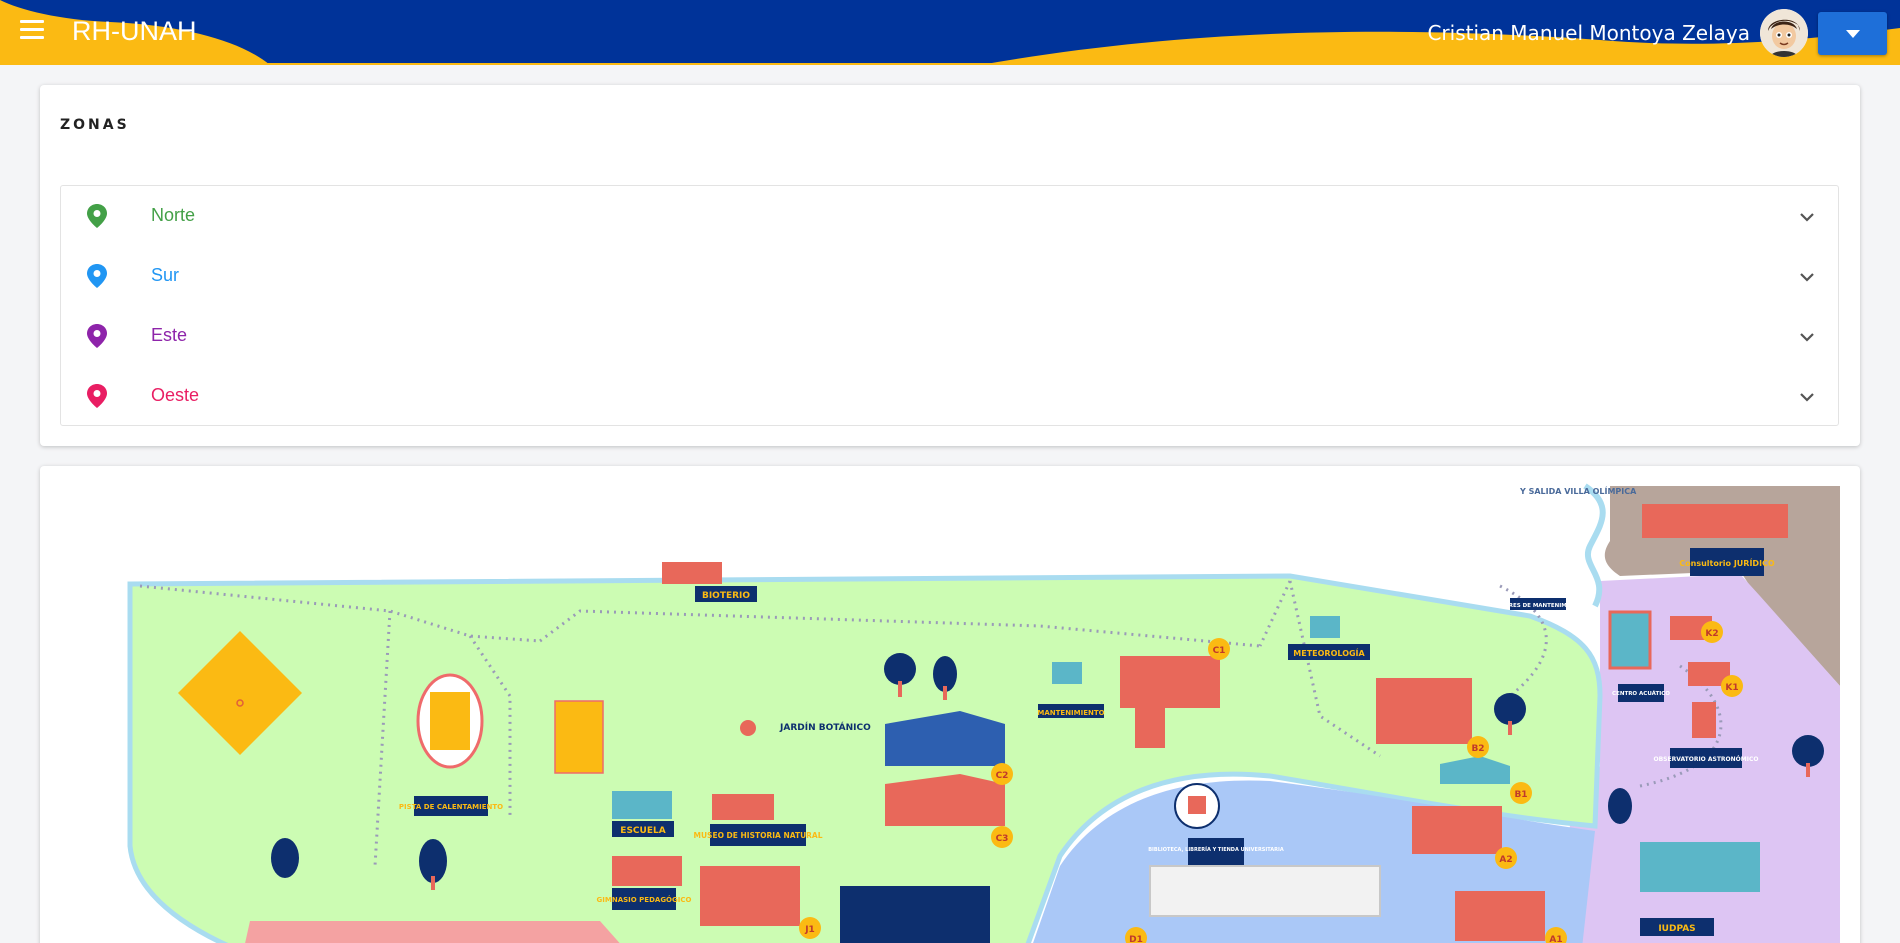  What do you see at coordinates (1070, 713) in the screenshot?
I see `map-label-mantenimiento: MANTENIMIENTO` at bounding box center [1070, 713].